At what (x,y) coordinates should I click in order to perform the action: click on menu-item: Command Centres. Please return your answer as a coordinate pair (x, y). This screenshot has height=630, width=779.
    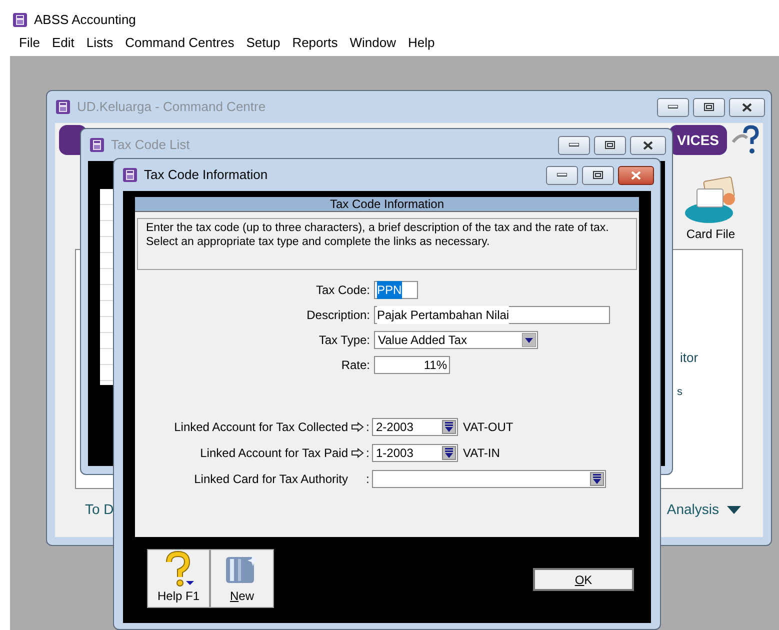
    Looking at the image, I should click on (179, 43).